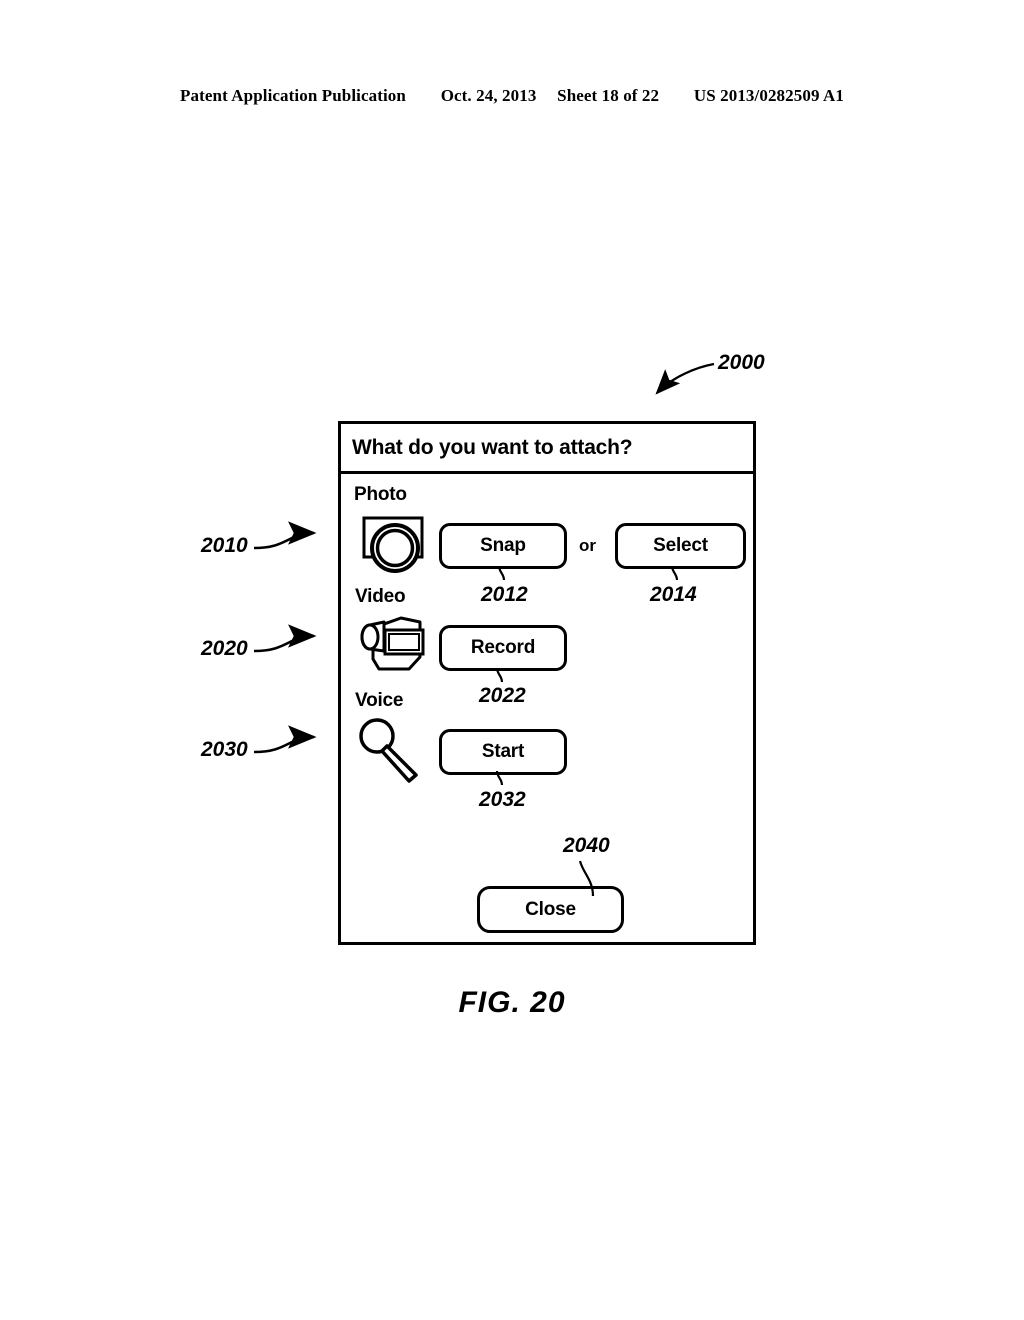 This screenshot has height=1320, width=1024. What do you see at coordinates (503, 546) in the screenshot?
I see `snap-button: Snap` at bounding box center [503, 546].